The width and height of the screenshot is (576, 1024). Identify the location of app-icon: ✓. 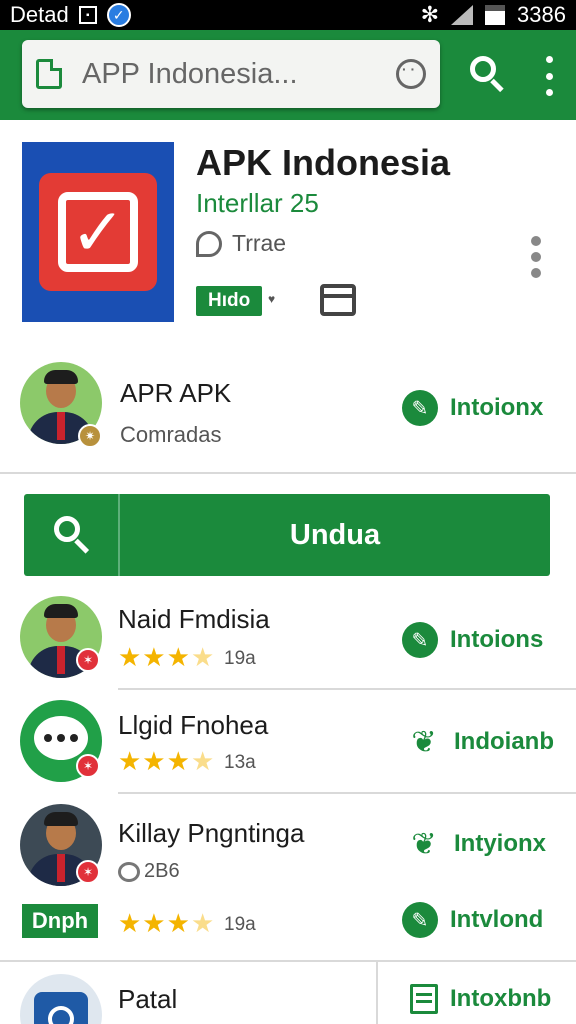
(98, 232).